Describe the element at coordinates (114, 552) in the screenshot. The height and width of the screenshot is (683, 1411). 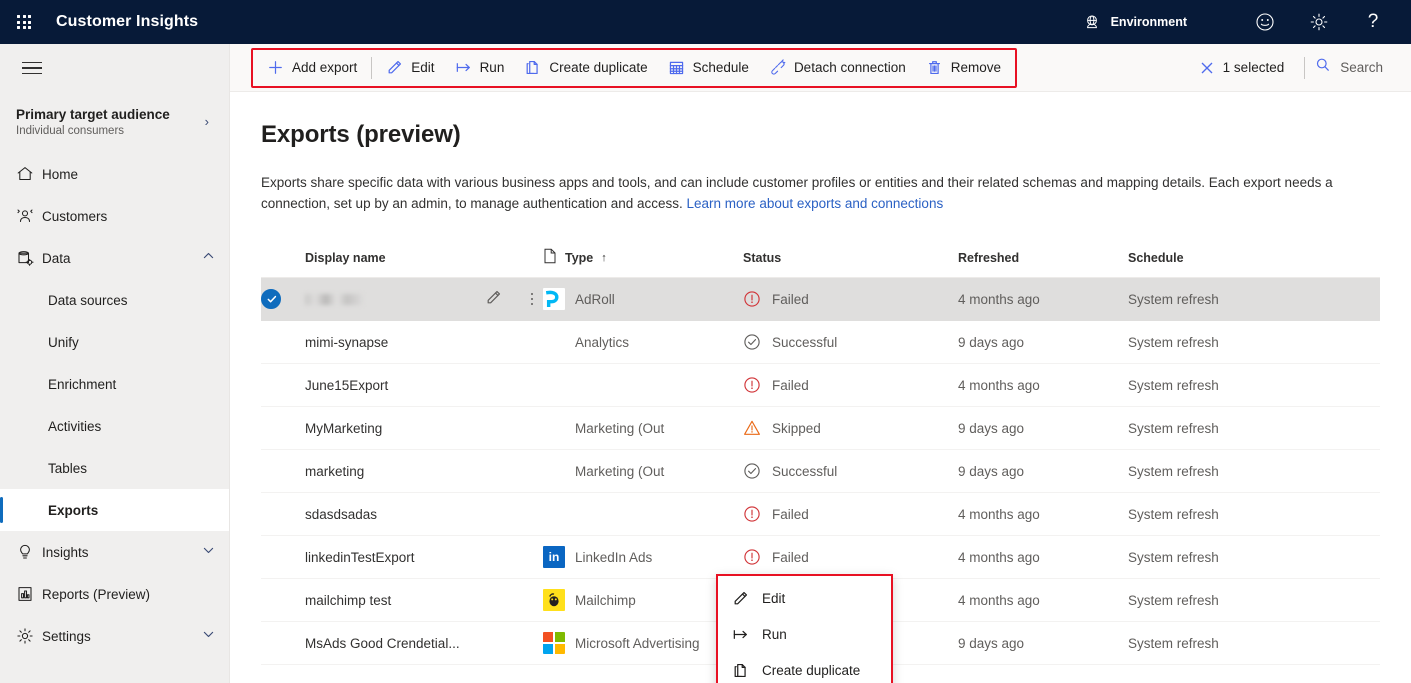
I see `sidebar-item-insights: Insights` at that location.